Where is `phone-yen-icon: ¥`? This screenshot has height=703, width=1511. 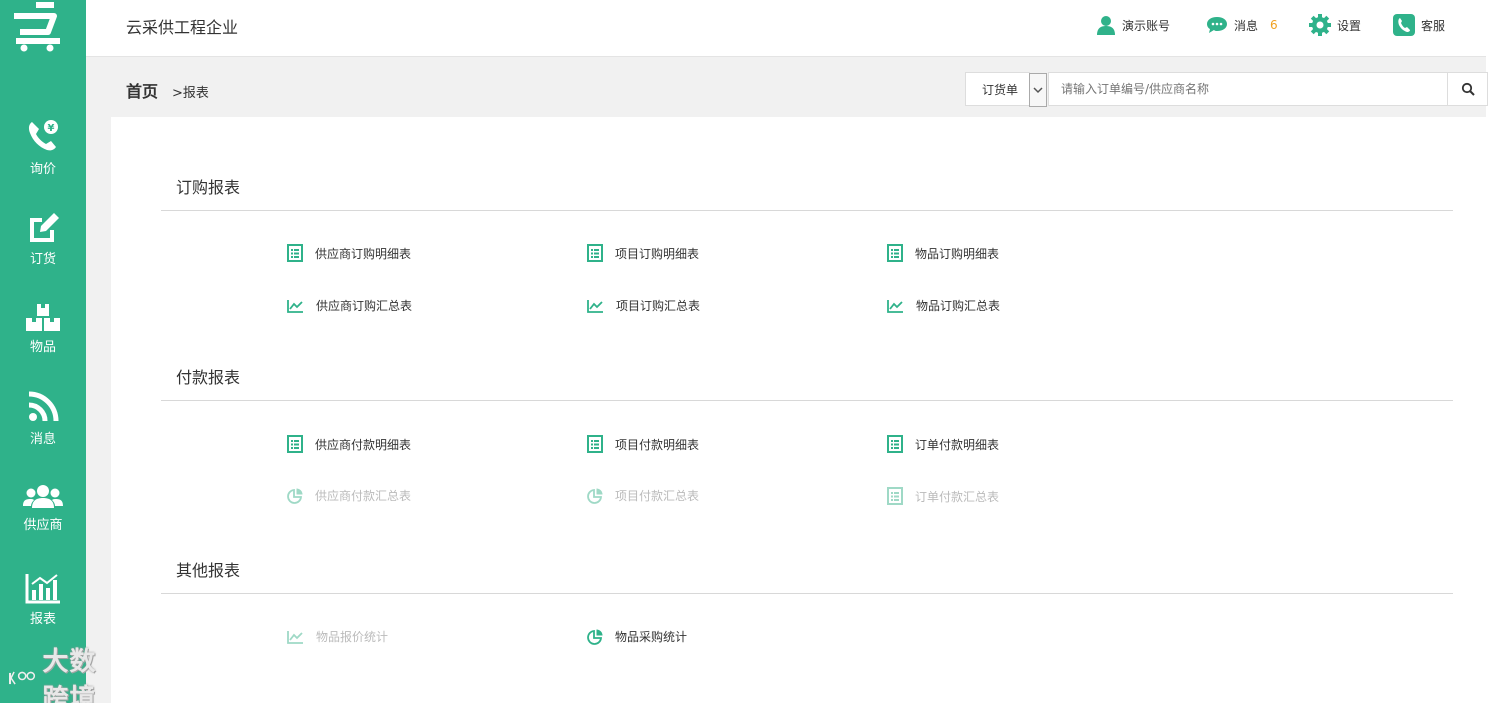 phone-yen-icon: ¥ is located at coordinates (43, 135).